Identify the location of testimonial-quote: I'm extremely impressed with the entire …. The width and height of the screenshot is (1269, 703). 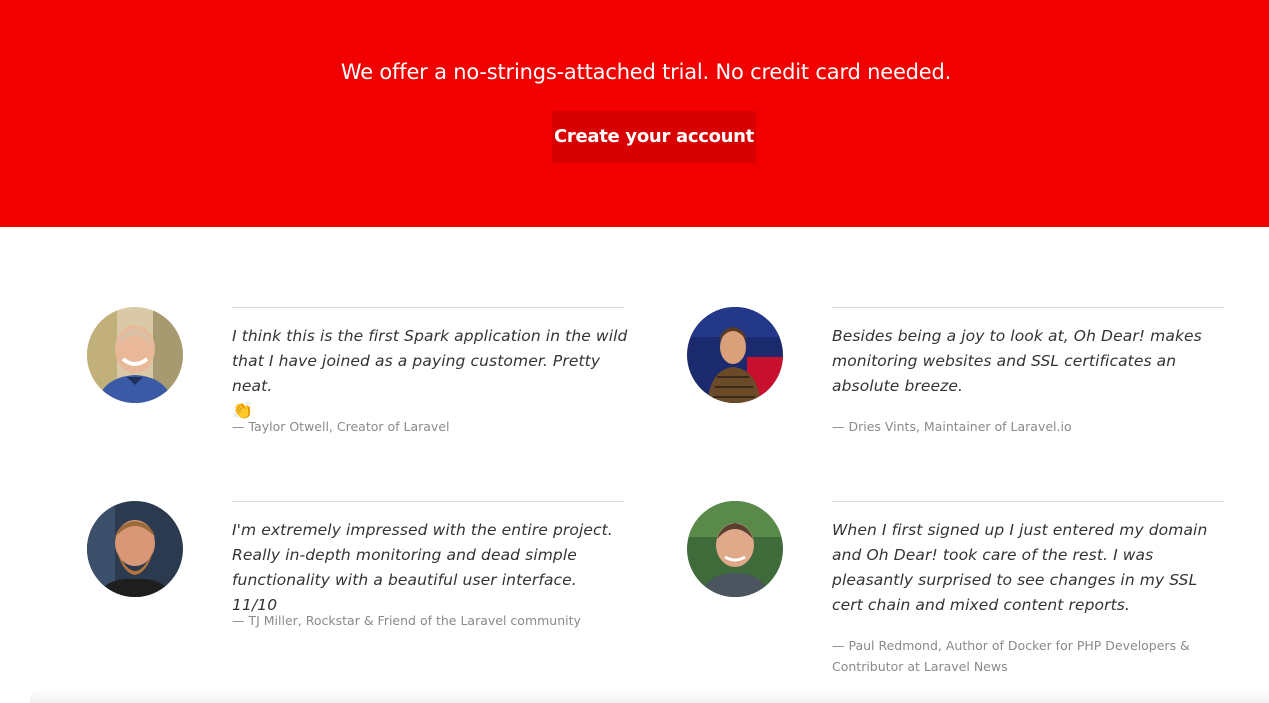
(422, 567).